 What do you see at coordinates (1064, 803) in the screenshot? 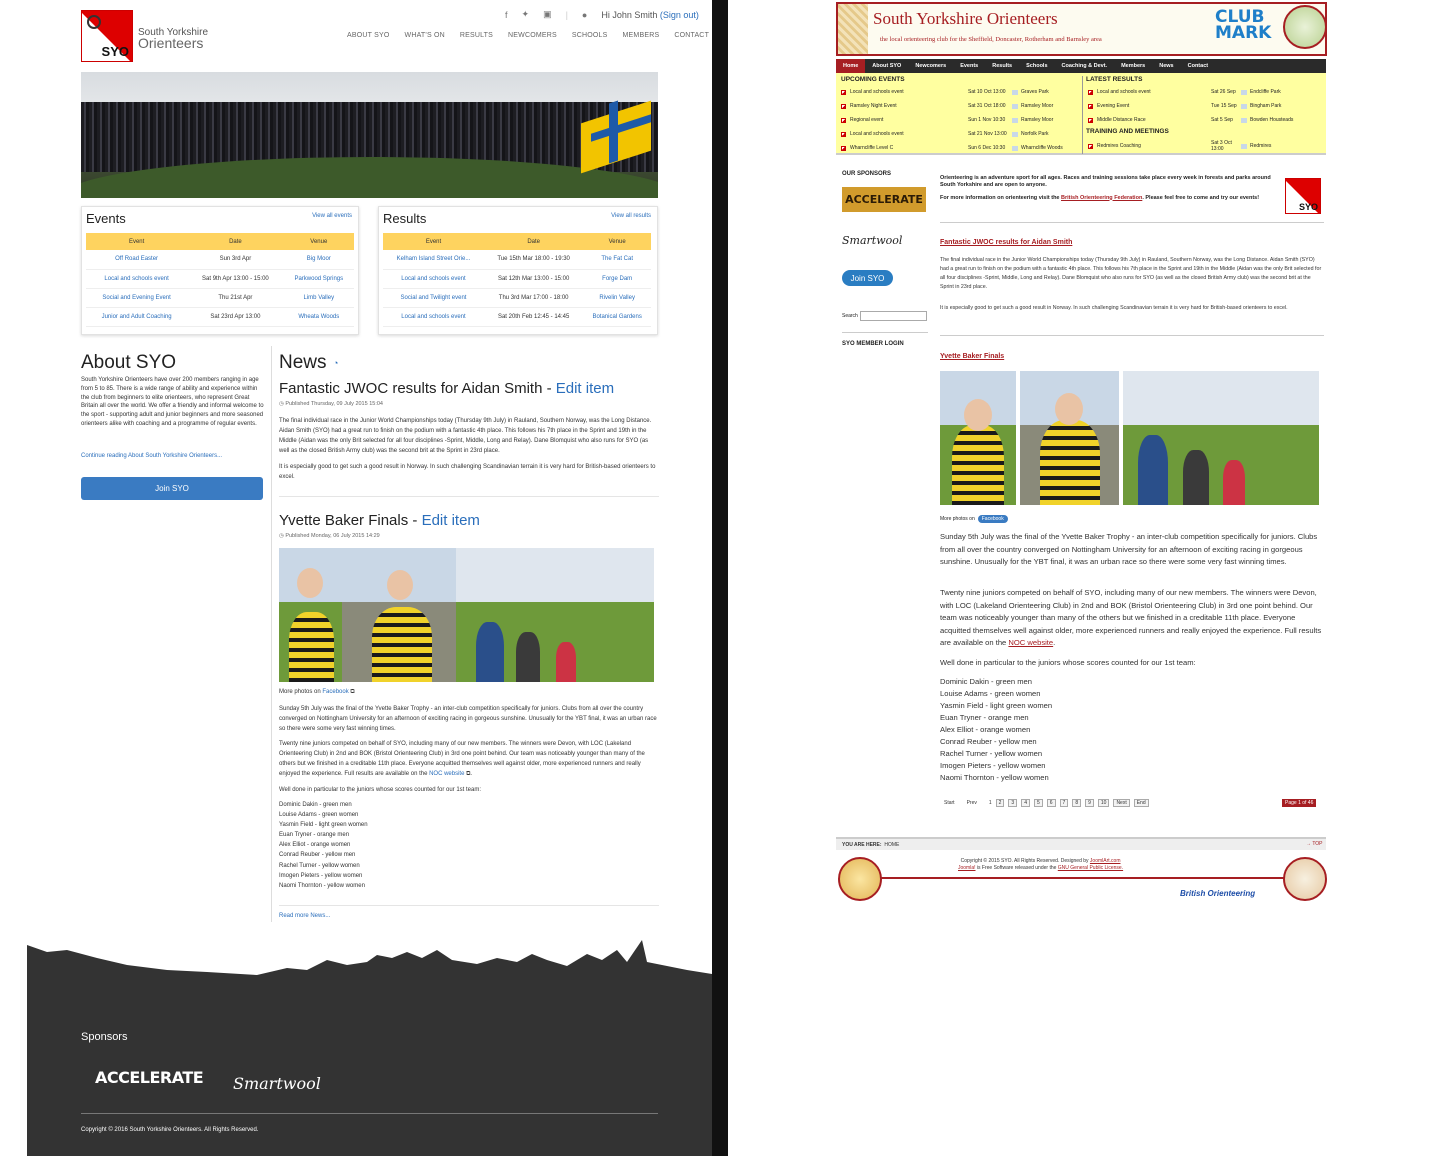
I see `page-link: 7` at bounding box center [1064, 803].